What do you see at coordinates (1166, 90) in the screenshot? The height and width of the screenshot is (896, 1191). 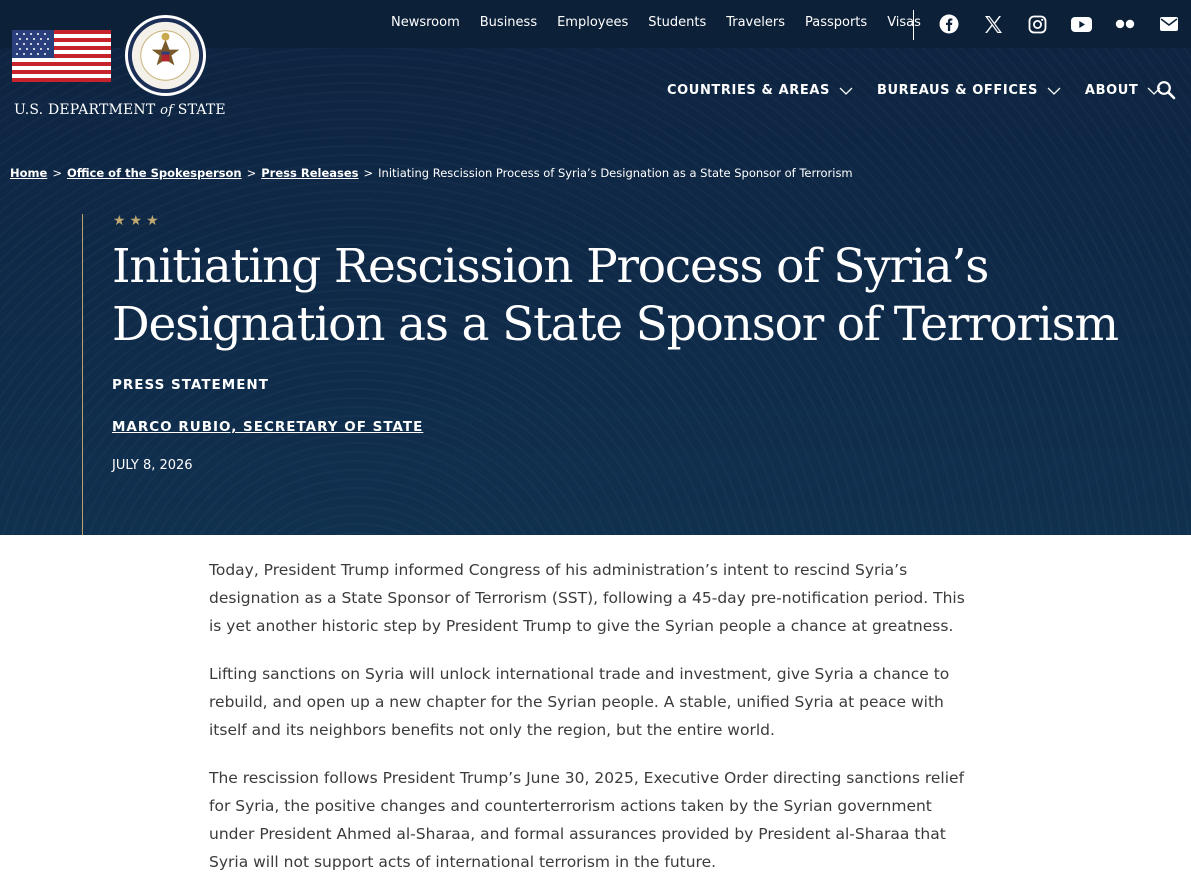 I see `search-icon` at bounding box center [1166, 90].